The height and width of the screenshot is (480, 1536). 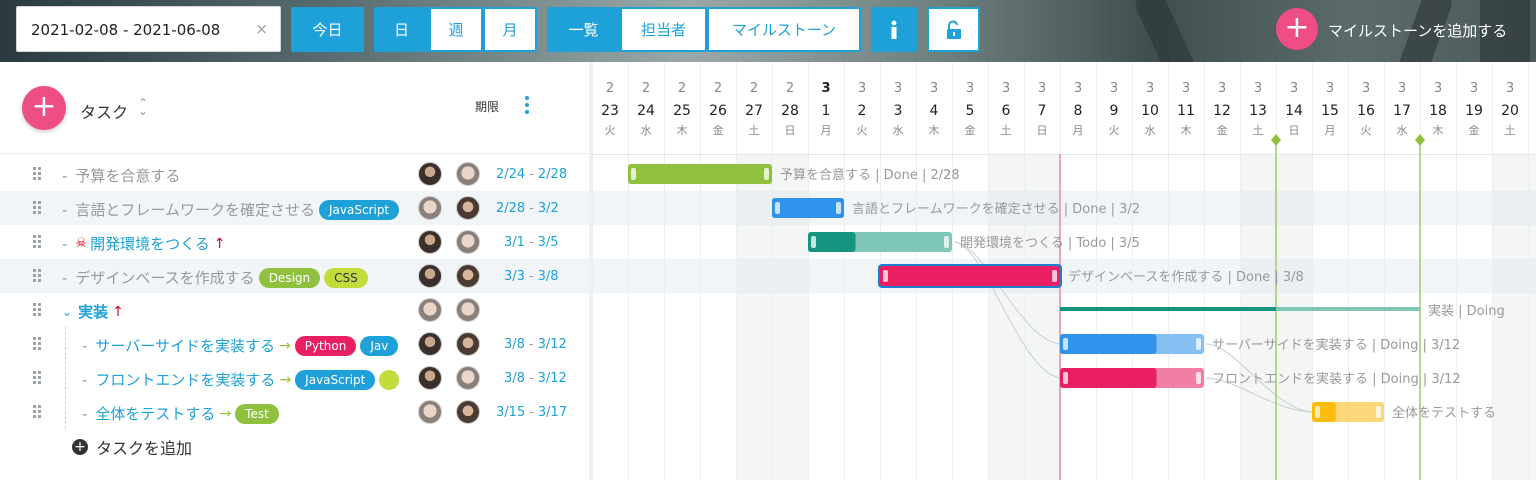 What do you see at coordinates (132, 447) in the screenshot?
I see `add-task-button: + タスクを追加` at bounding box center [132, 447].